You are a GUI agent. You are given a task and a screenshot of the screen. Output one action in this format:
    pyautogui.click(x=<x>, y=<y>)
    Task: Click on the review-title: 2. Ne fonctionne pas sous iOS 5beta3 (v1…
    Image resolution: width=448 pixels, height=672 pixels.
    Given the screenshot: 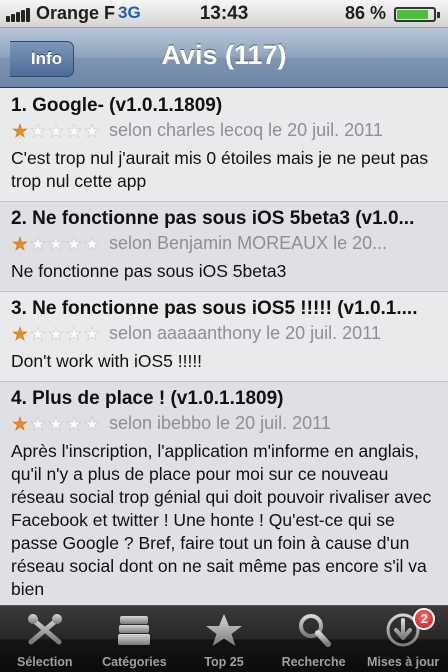 What is the action you would take?
    pyautogui.click(x=213, y=218)
    